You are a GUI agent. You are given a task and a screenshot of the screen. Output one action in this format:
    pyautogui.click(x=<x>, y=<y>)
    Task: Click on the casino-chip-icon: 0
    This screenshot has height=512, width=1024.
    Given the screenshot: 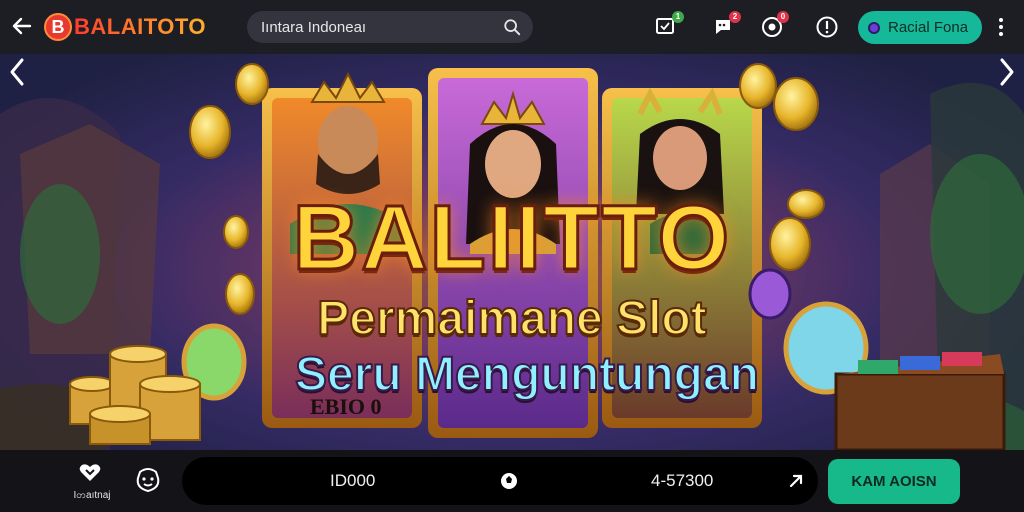 What is the action you would take?
    pyautogui.click(x=774, y=25)
    